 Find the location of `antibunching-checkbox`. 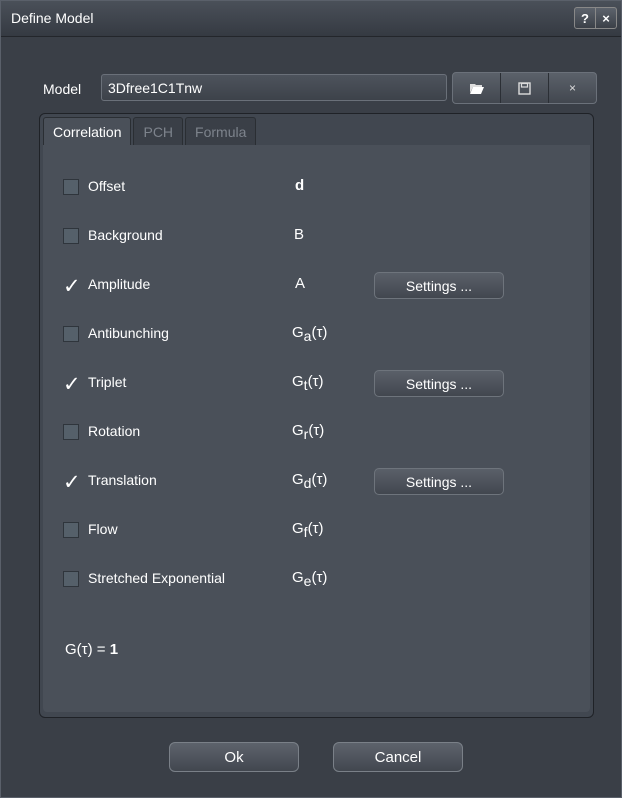

antibunching-checkbox is located at coordinates (71, 334).